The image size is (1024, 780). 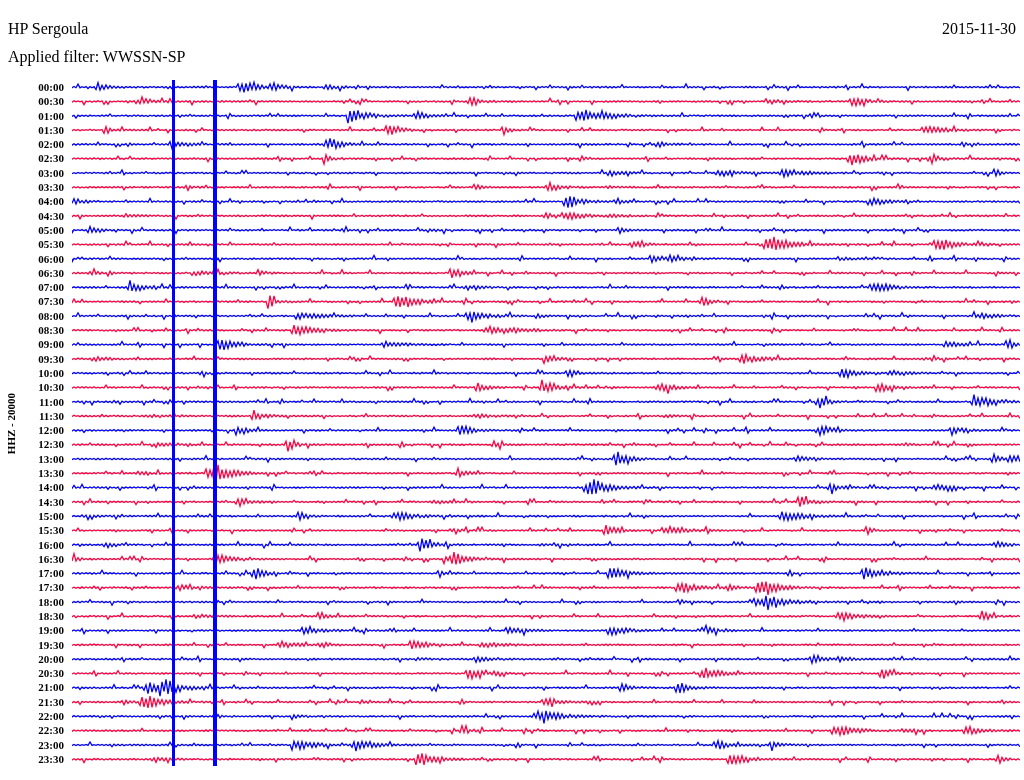 What do you see at coordinates (51, 659) in the screenshot?
I see `time-label: 20:00` at bounding box center [51, 659].